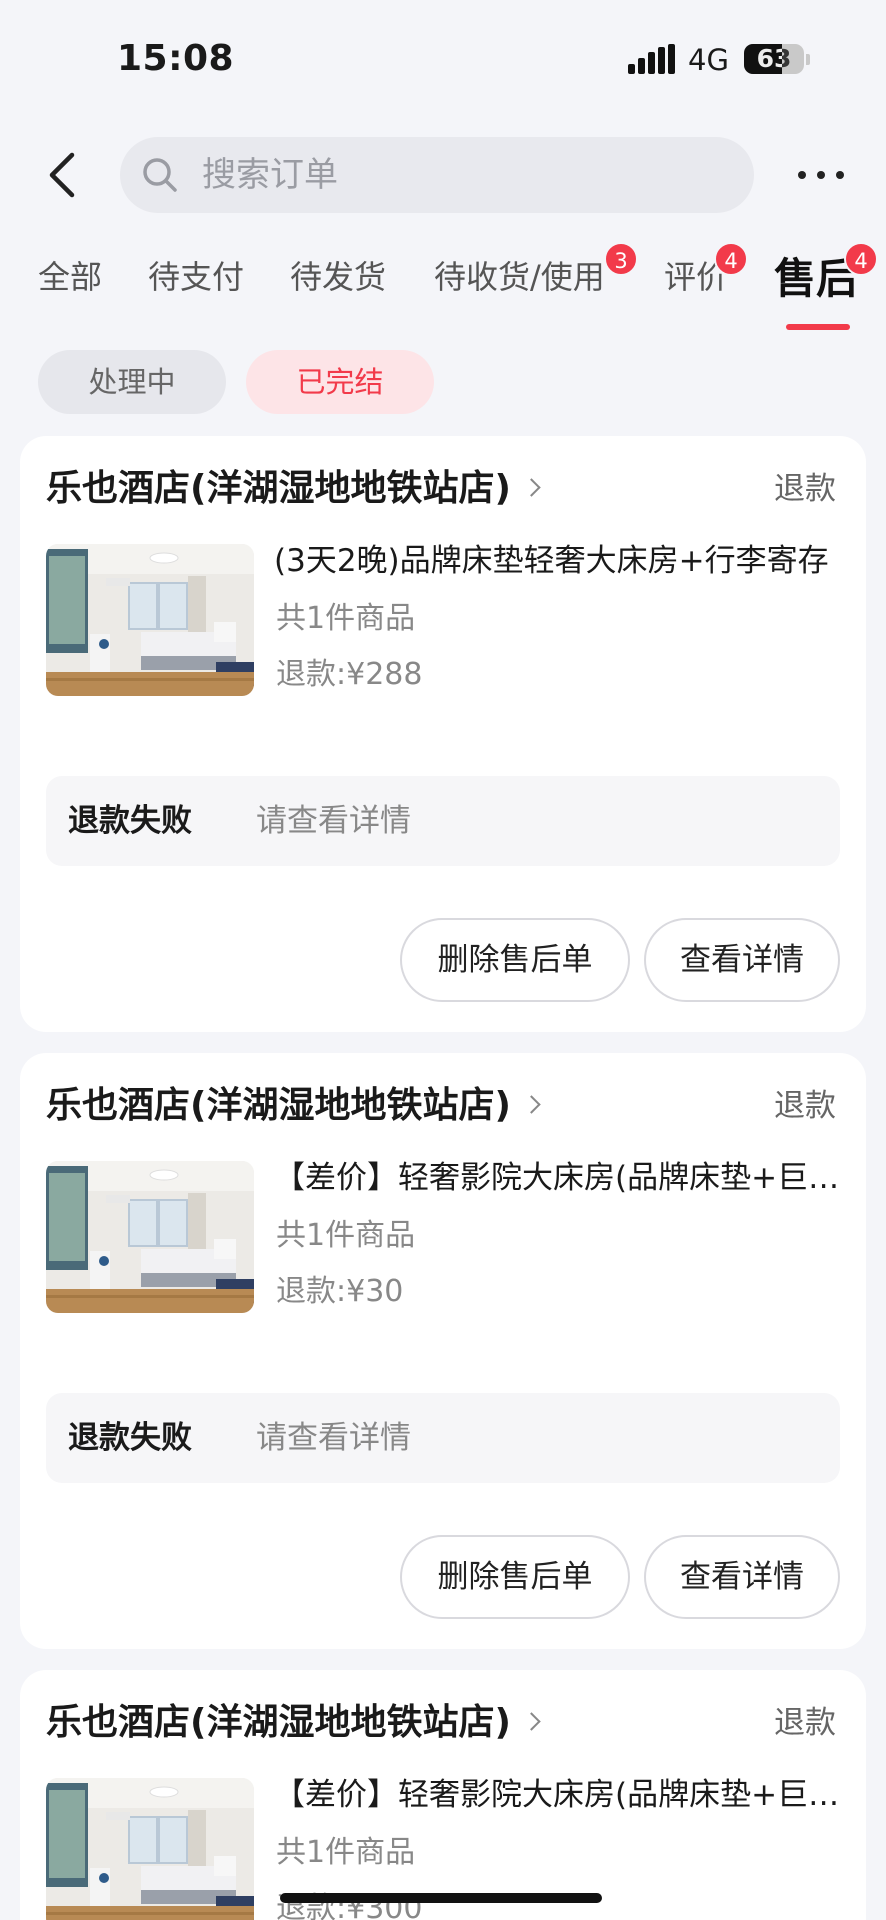 This screenshot has width=886, height=1920. What do you see at coordinates (62, 175) in the screenshot?
I see `chevron-left-icon` at bounding box center [62, 175].